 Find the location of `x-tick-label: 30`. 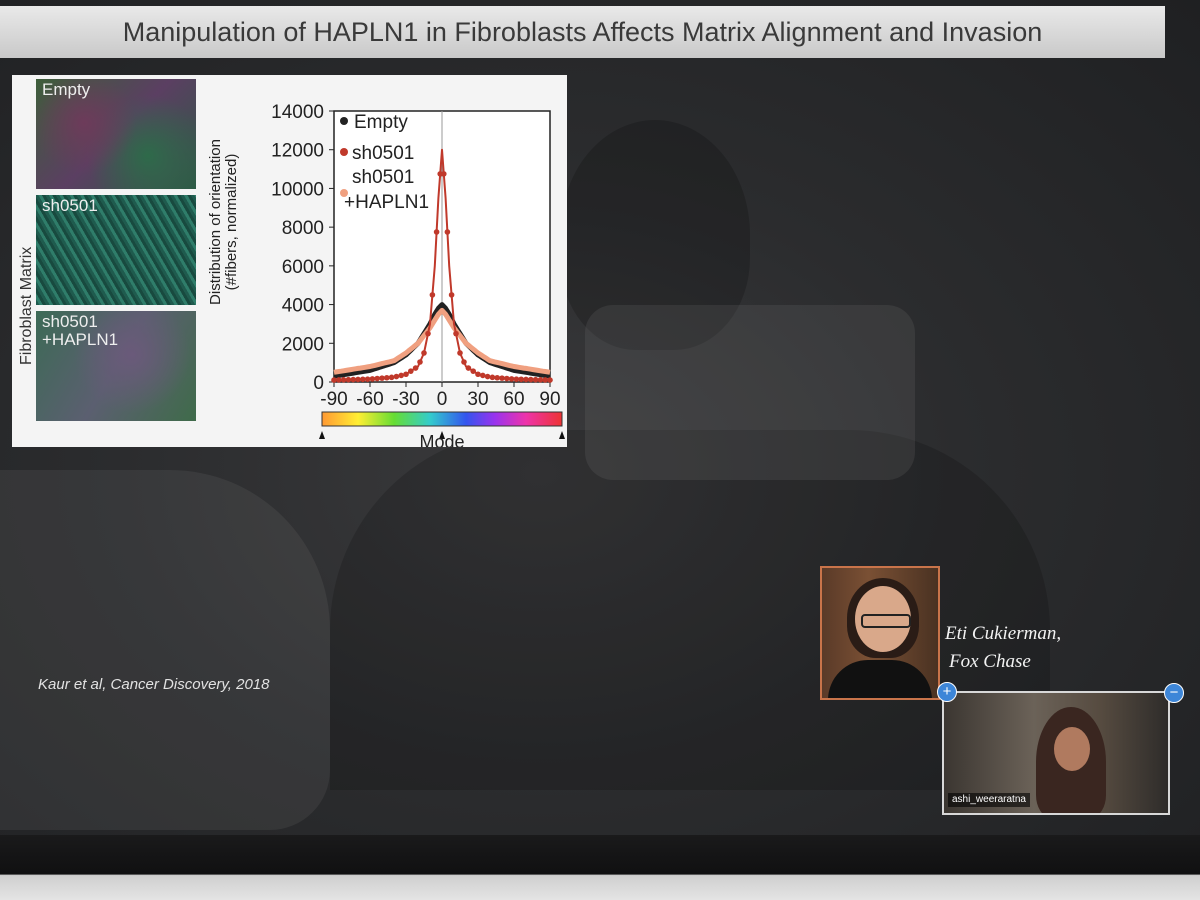

x-tick-label: 30 is located at coordinates (477, 399).